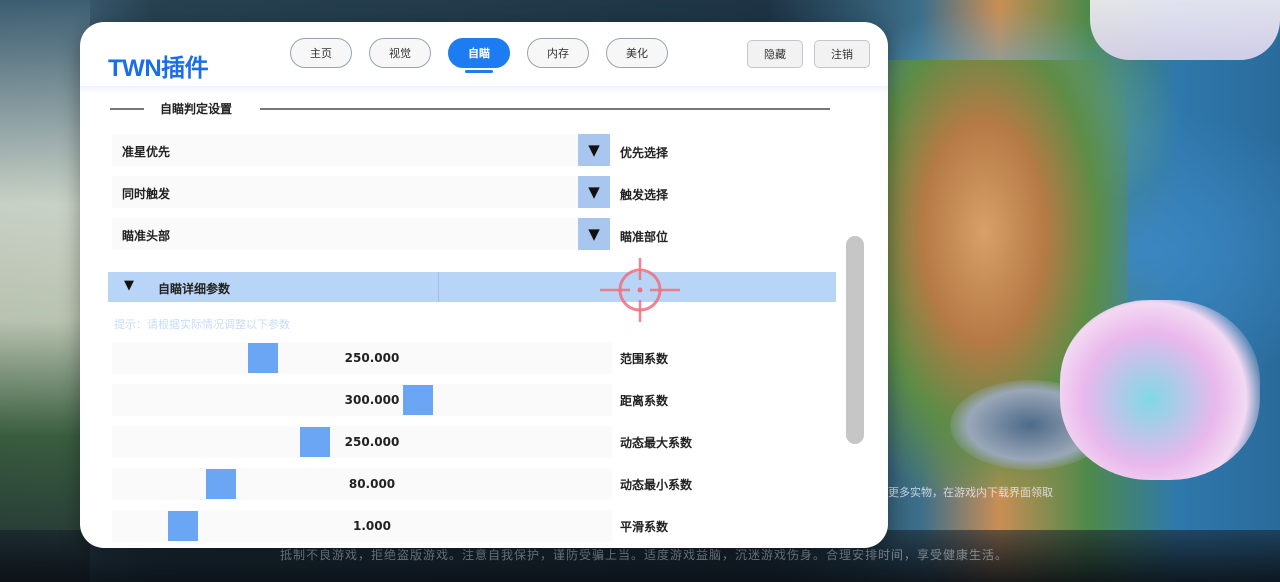  Describe the element at coordinates (545, 109) in the screenshot. I see `section-divider-right` at that location.